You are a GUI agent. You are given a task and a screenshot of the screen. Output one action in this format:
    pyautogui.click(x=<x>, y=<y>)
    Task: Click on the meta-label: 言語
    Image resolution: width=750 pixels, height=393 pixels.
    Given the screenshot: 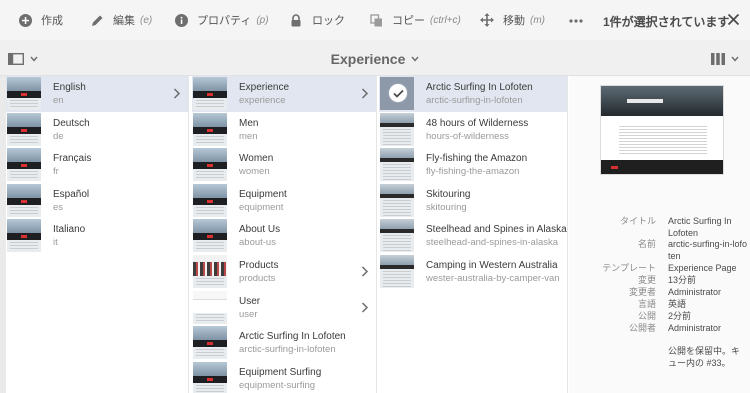 What is the action you would take?
    pyautogui.click(x=646, y=304)
    